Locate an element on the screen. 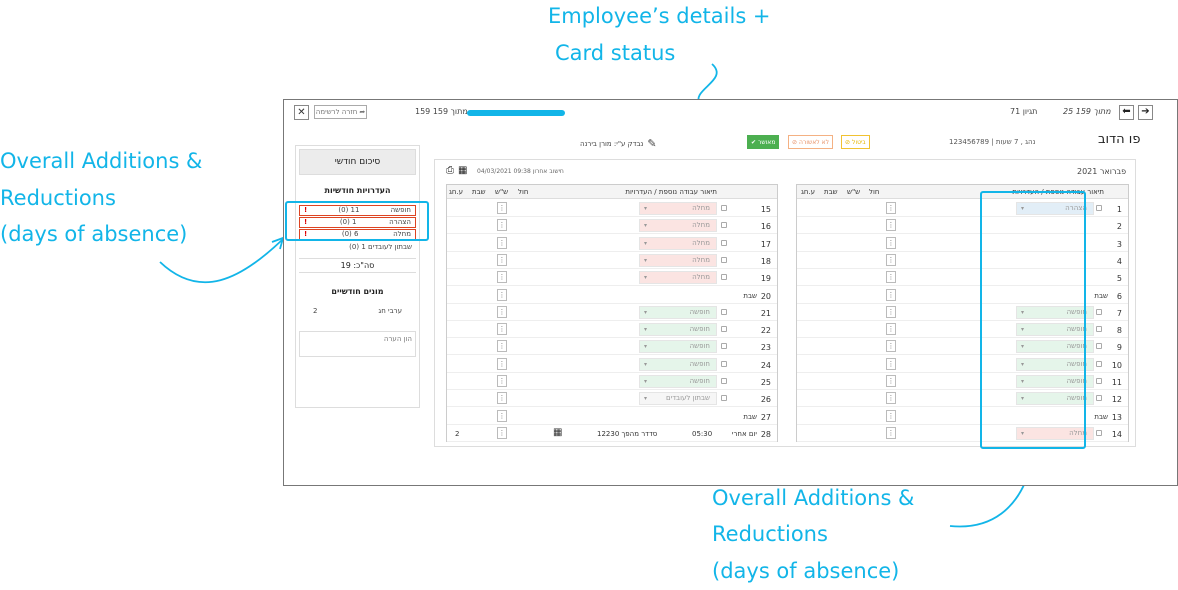  table-row: 25 חופשה ▾ ⋮ is located at coordinates (612, 381).